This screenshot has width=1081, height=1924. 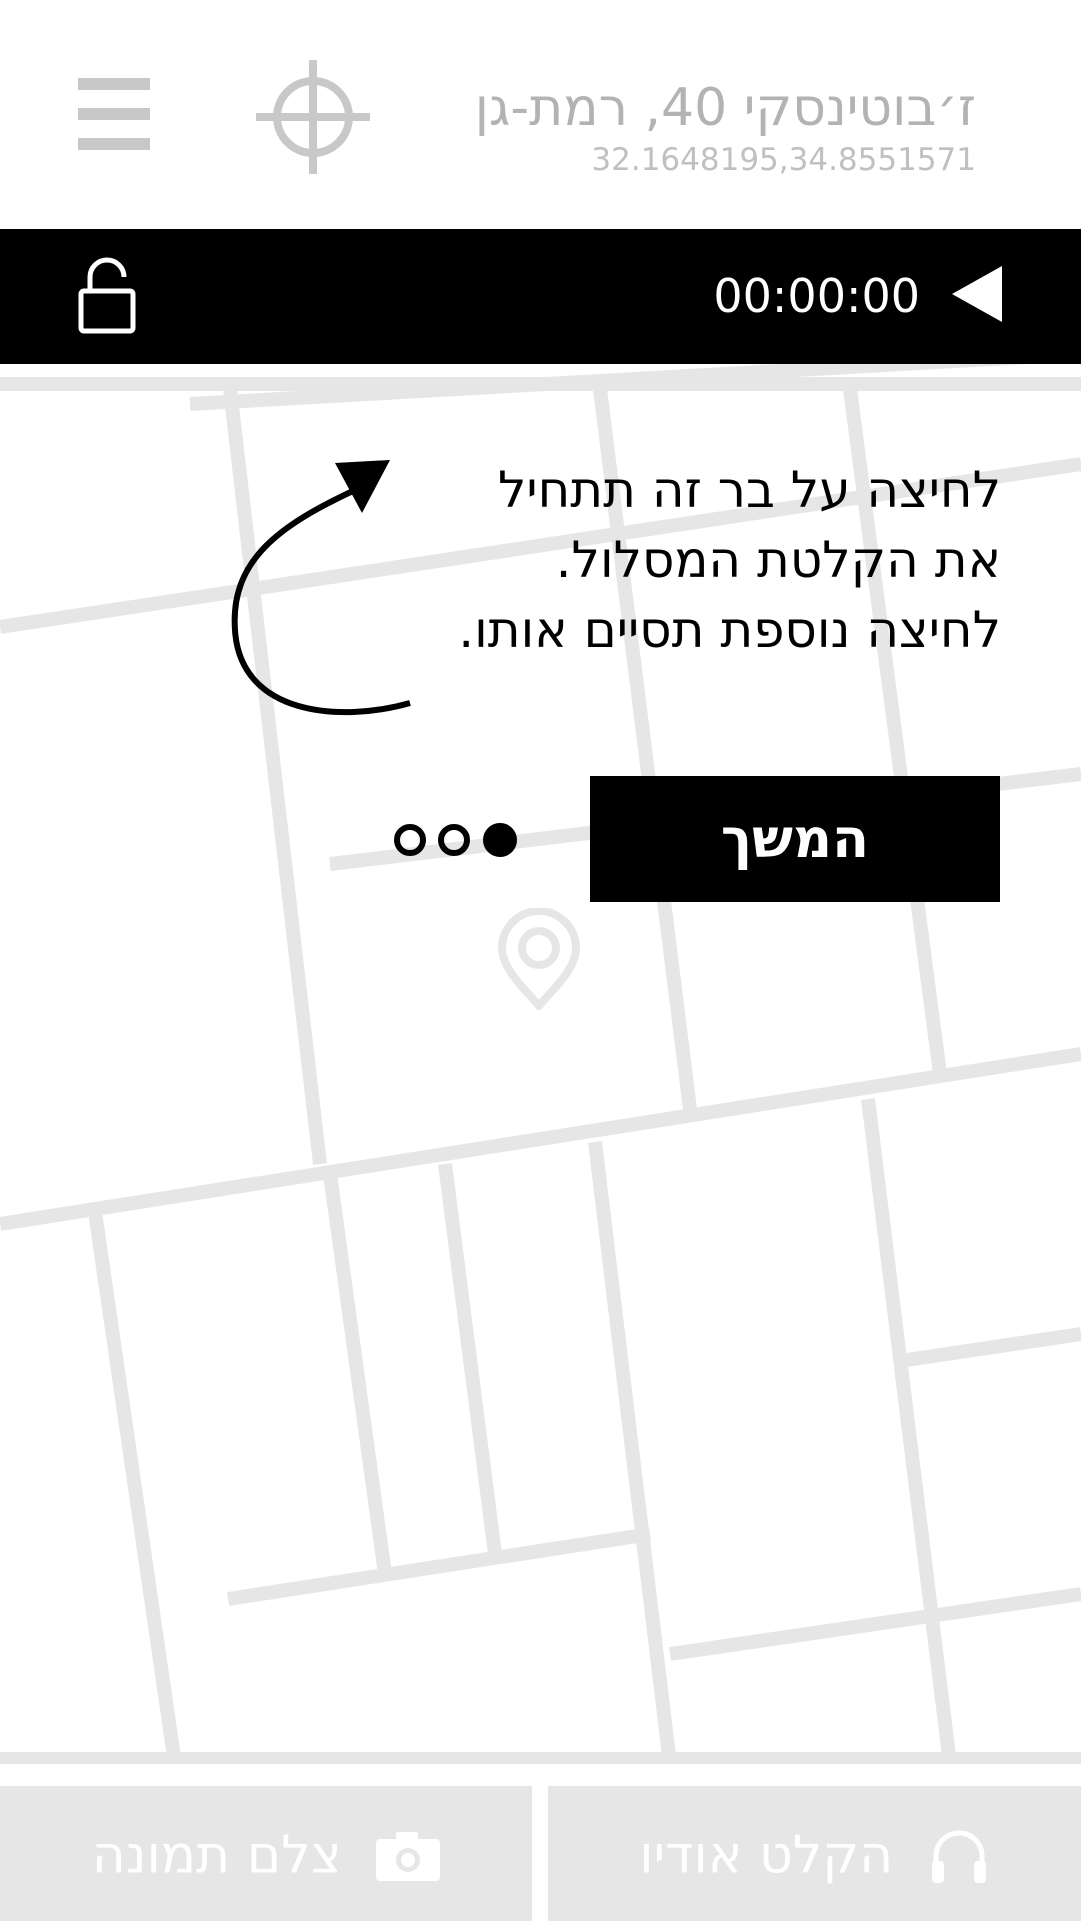 I want to click on route-timer: 00:00:00, so click(x=816, y=296).